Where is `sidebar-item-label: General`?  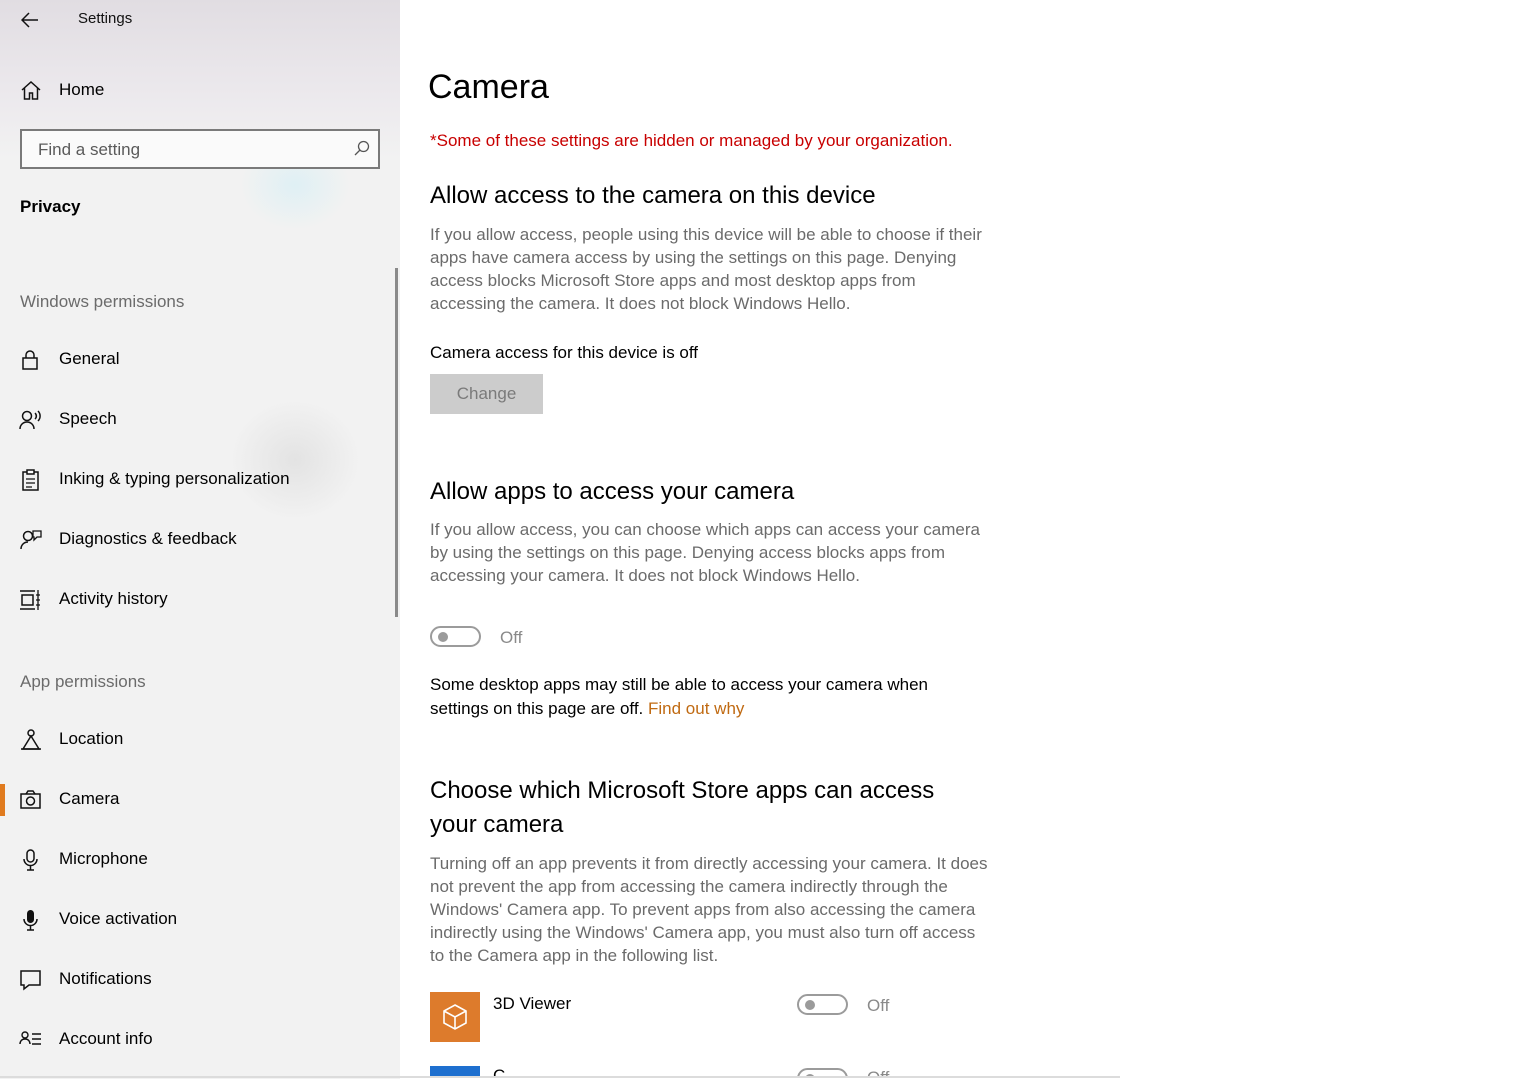
sidebar-item-label: General is located at coordinates (89, 358).